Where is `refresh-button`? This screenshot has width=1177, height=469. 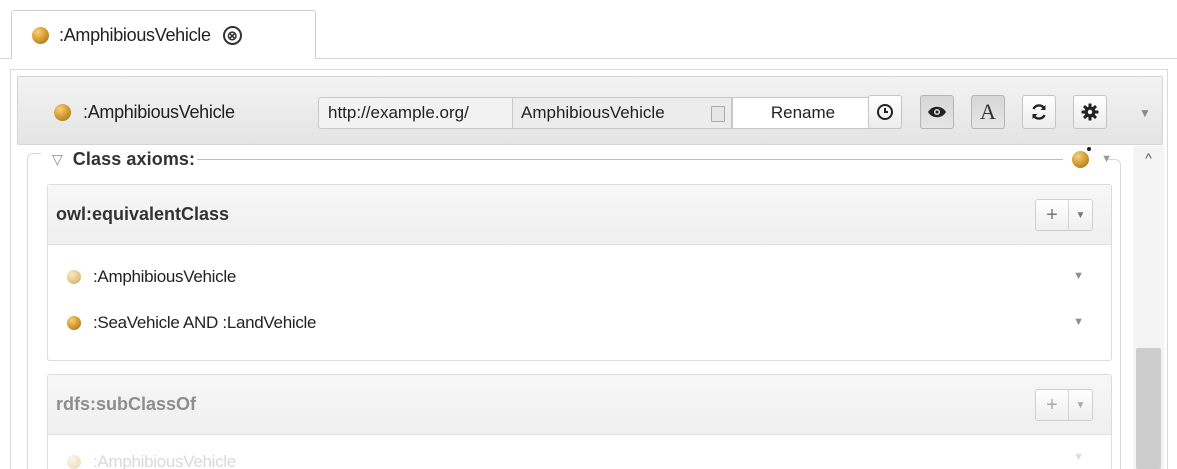 refresh-button is located at coordinates (1039, 112).